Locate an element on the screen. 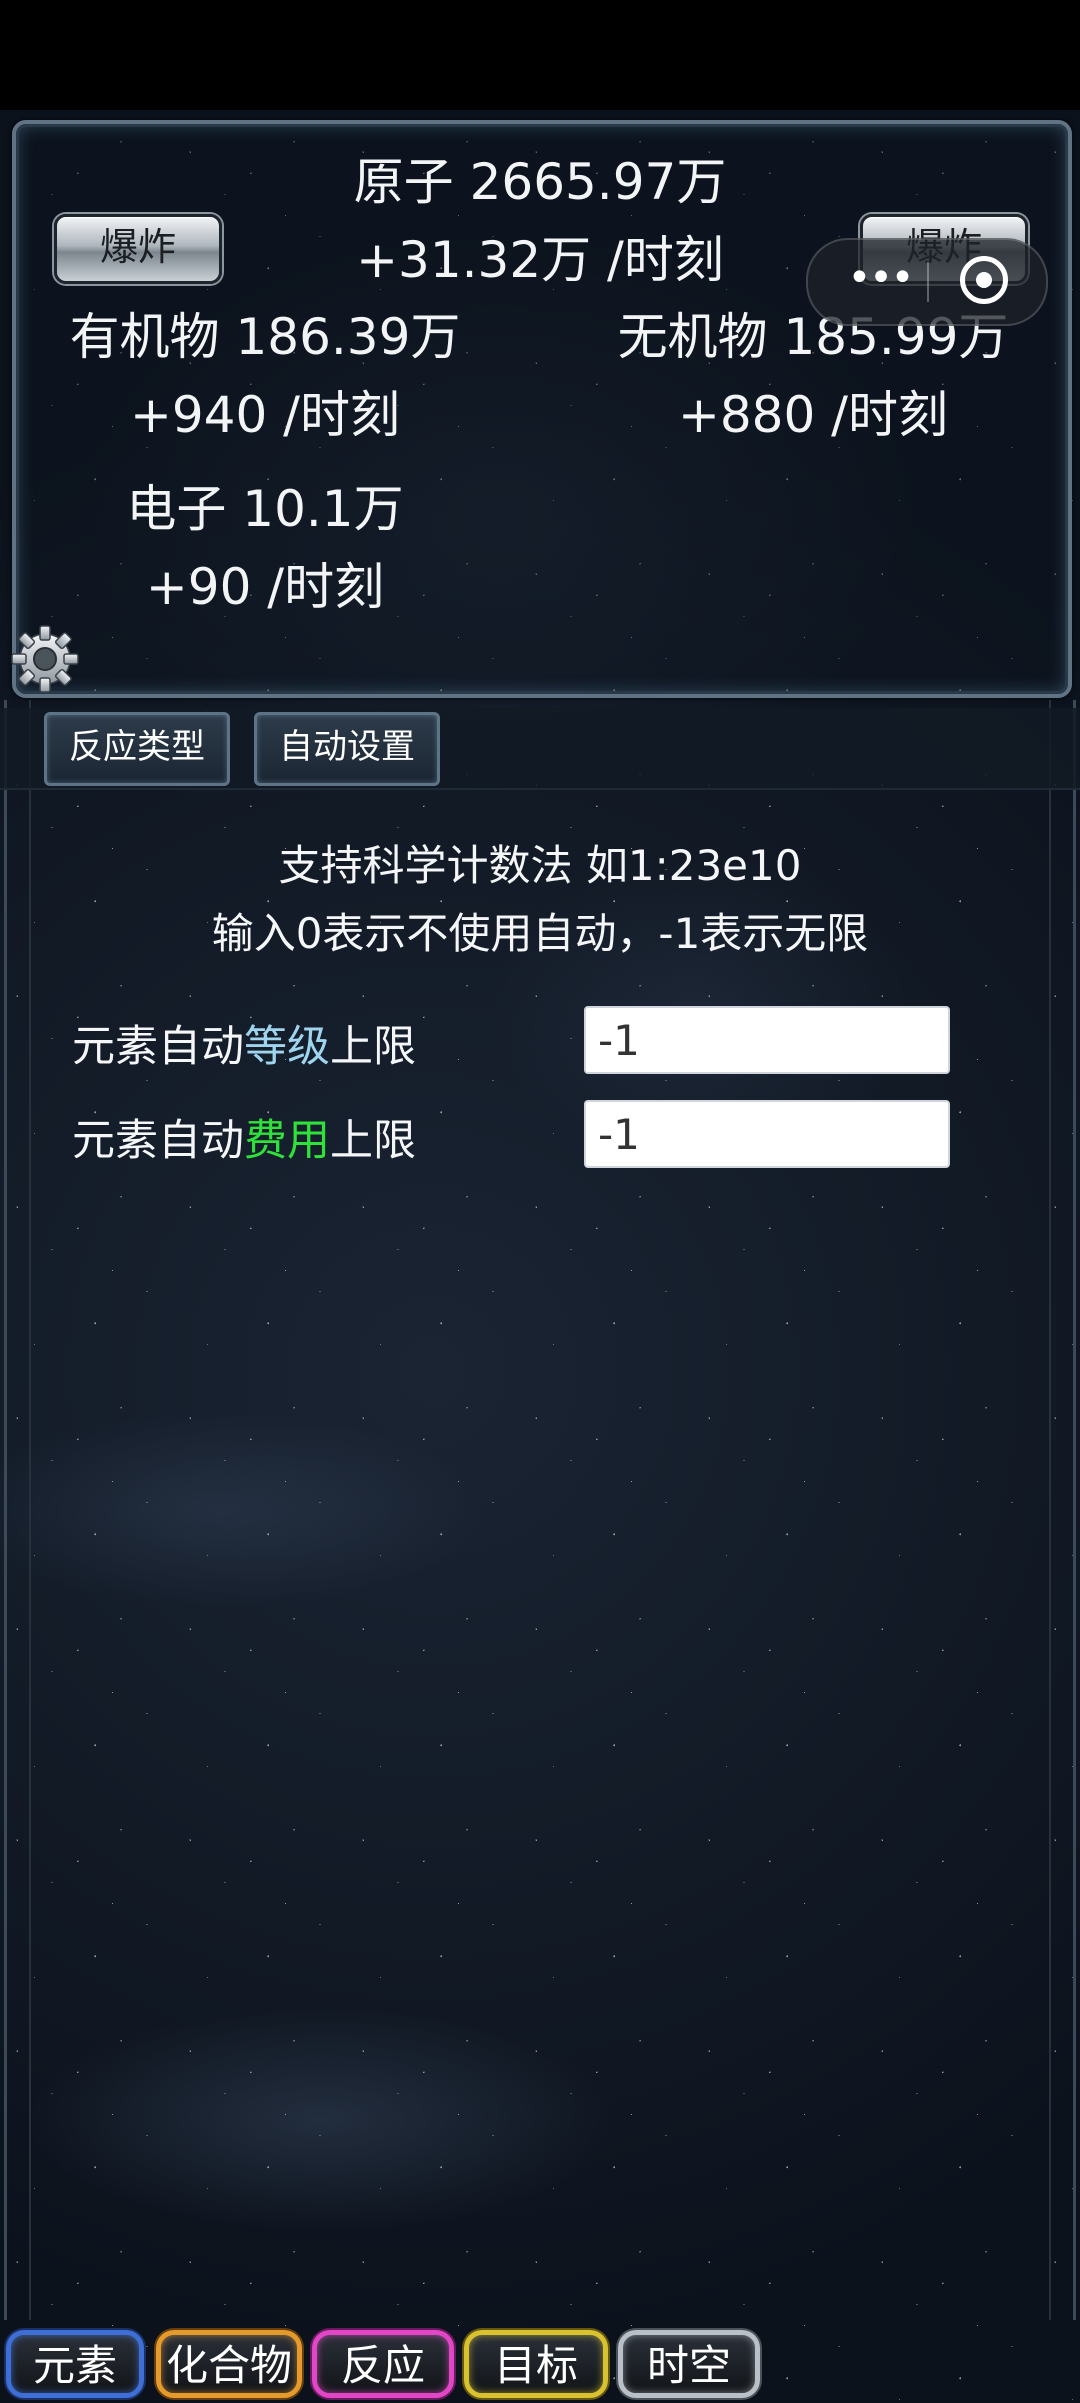  organic-stat: 有机物 186.39万 +940 /时刻 is located at coordinates (265, 376).